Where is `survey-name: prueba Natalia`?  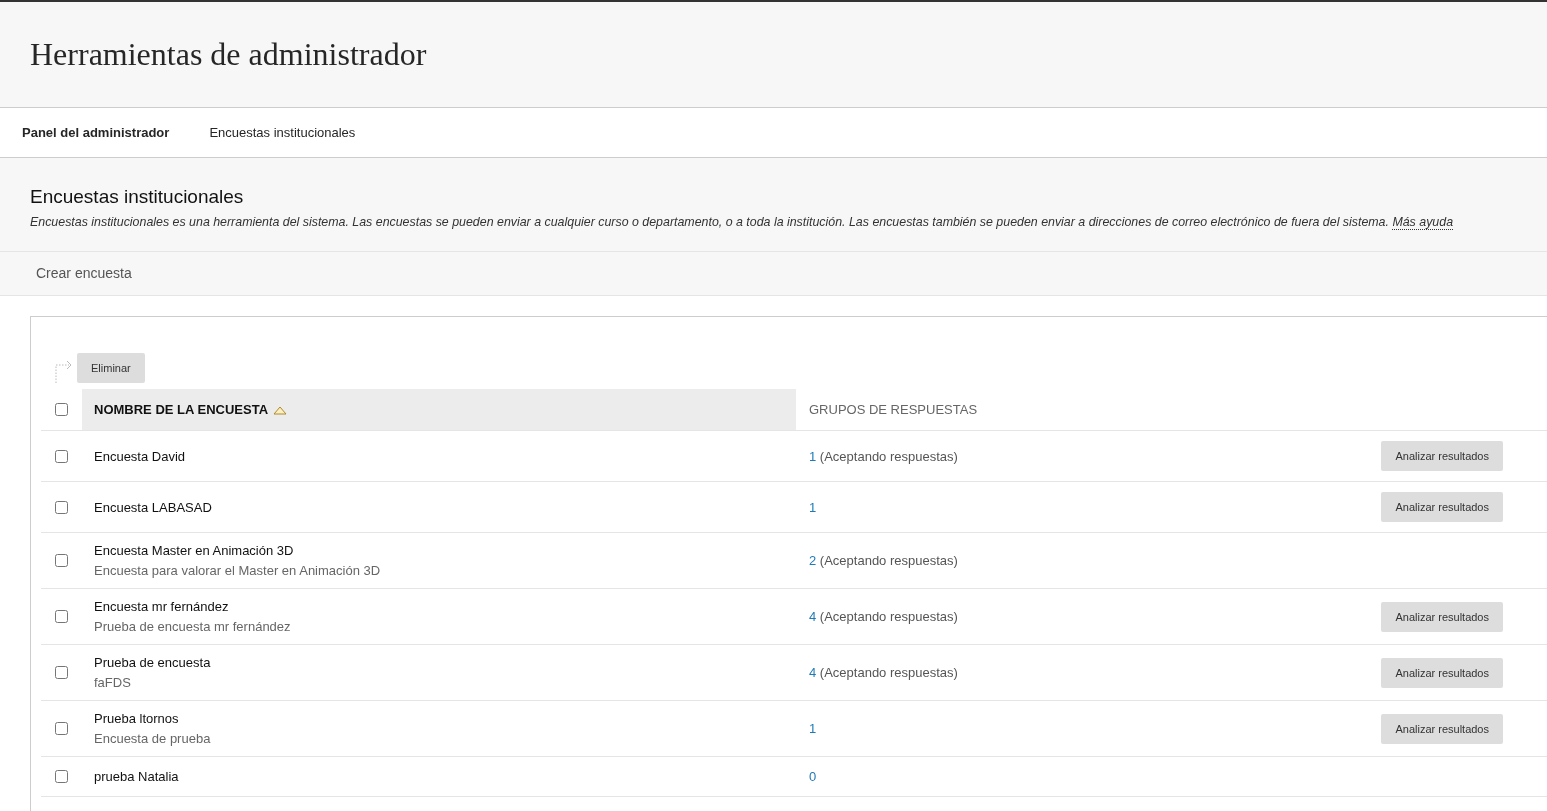
survey-name: prueba Natalia is located at coordinates (137, 777).